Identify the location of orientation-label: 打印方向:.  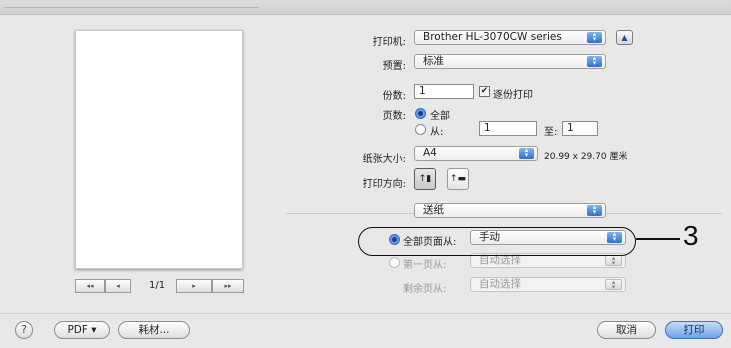
(384, 184).